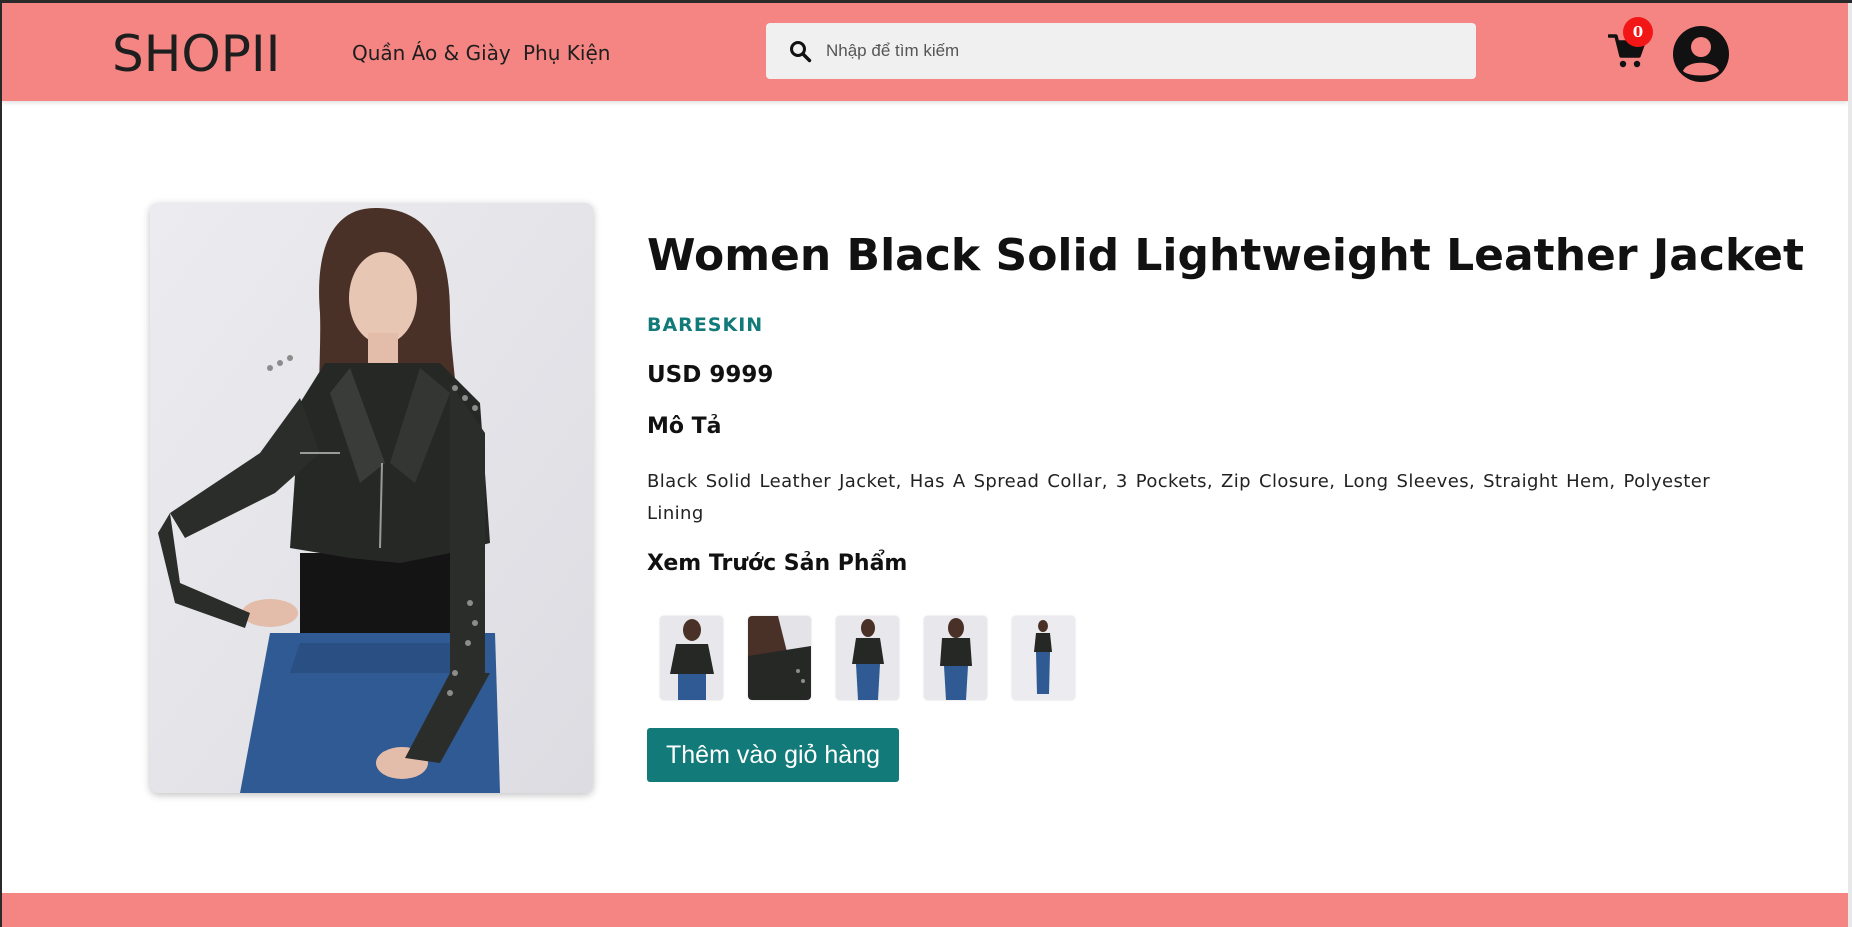 This screenshot has height=927, width=1852. Describe the element at coordinates (196, 54) in the screenshot. I see `shop-logo: SHOPII` at that location.